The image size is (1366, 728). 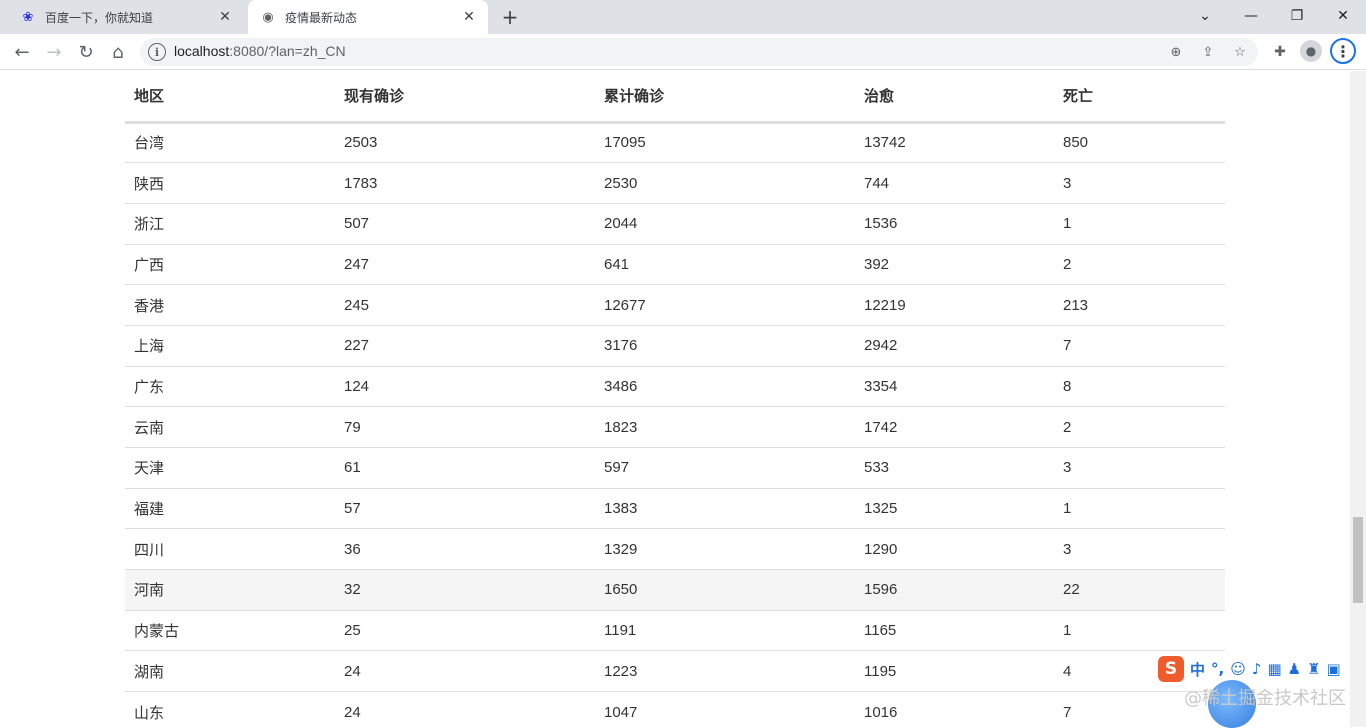 What do you see at coordinates (1139, 264) in the screenshot?
I see `cell-deaths: 2` at bounding box center [1139, 264].